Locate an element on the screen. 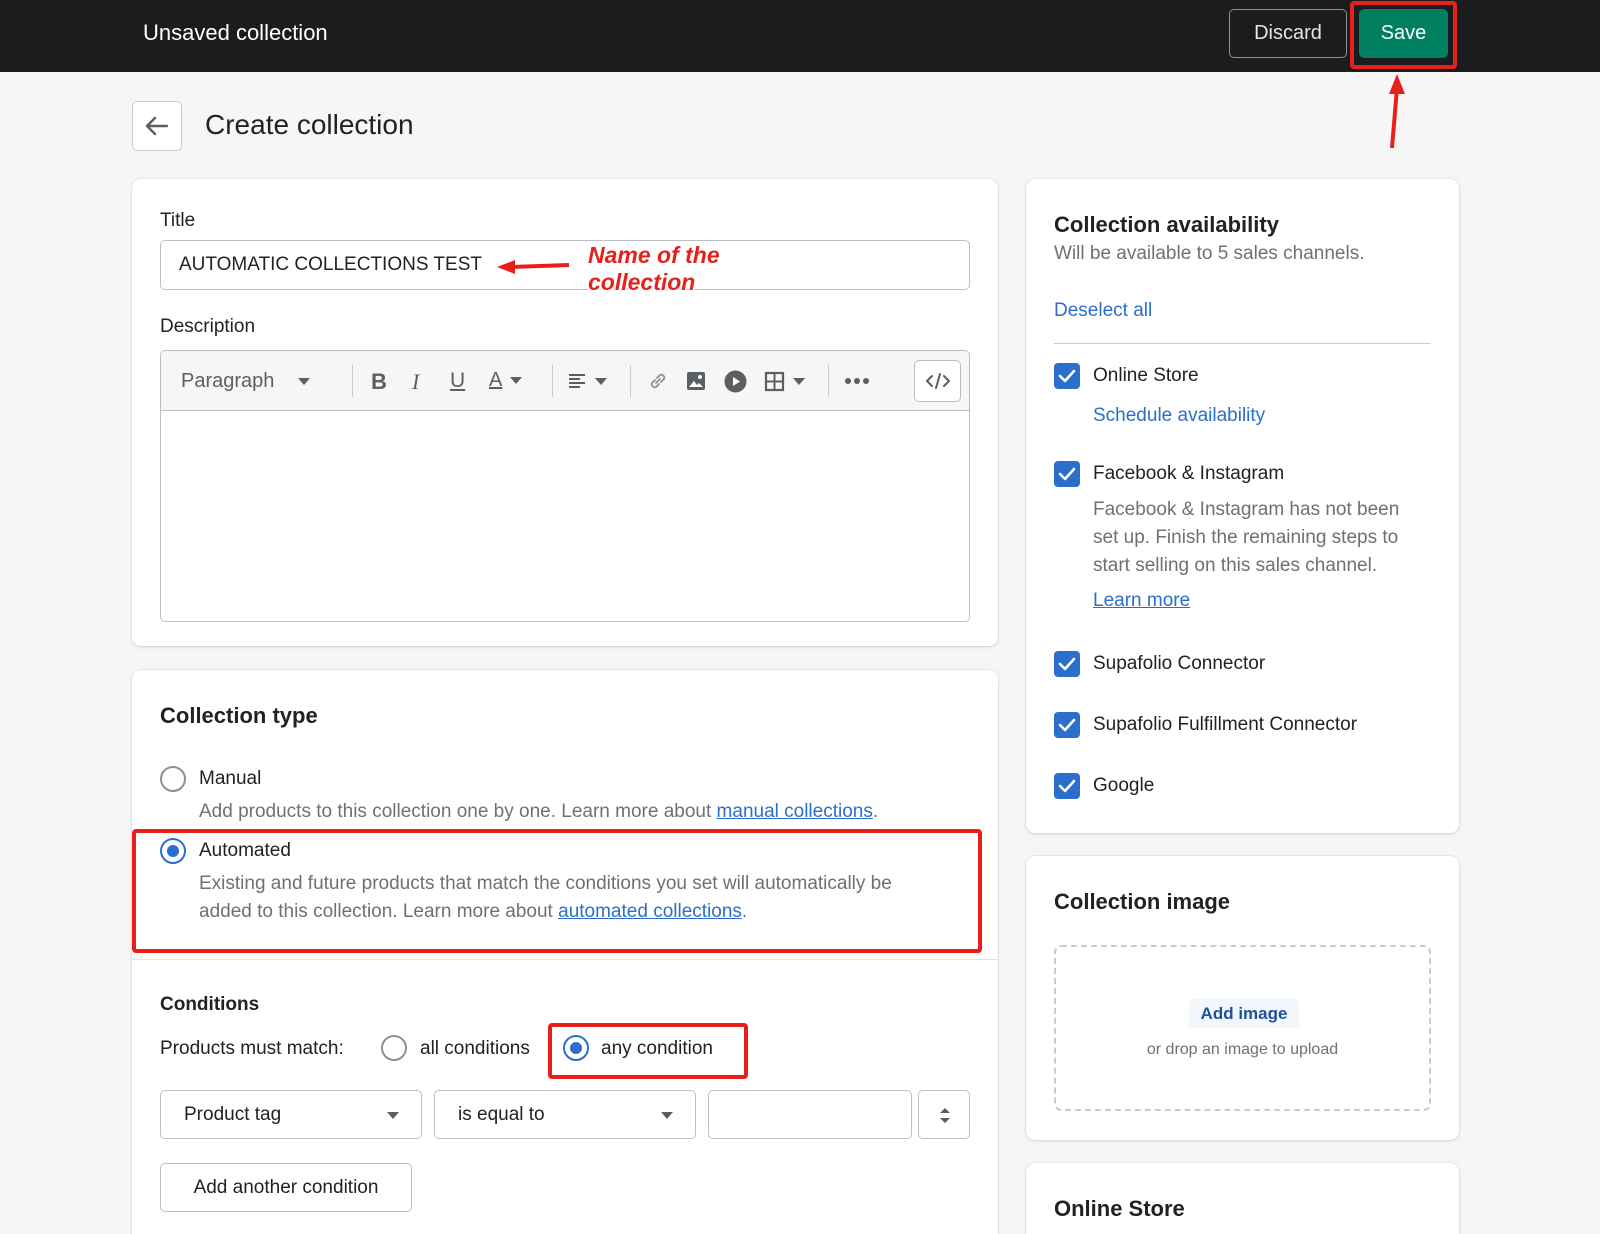 Image resolution: width=1600 pixels, height=1234 pixels. condition-operator-value: is equal to is located at coordinates (501, 1114).